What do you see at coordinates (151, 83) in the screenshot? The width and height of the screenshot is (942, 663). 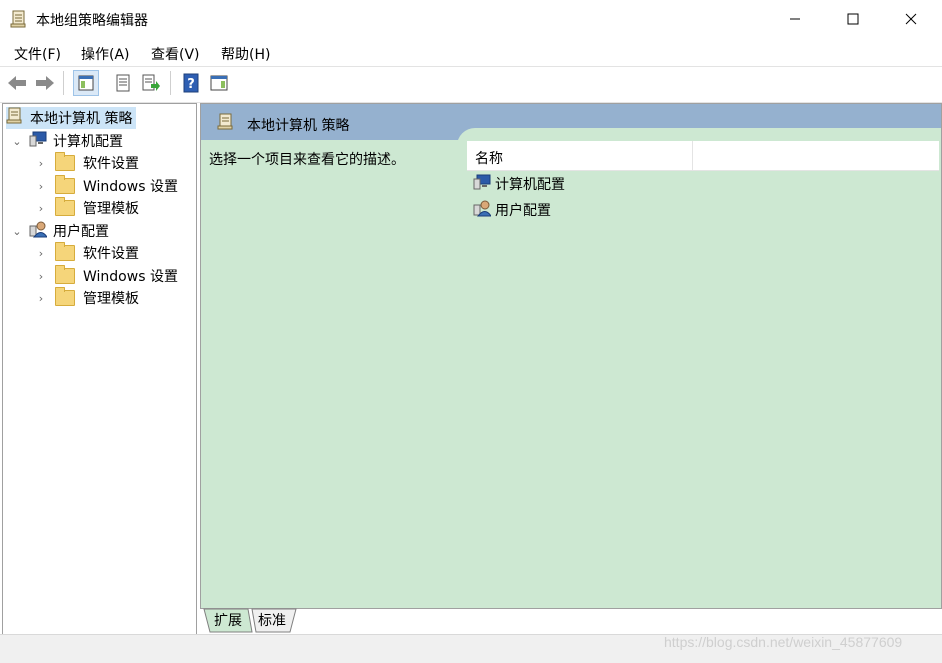 I see `export-list-icon` at bounding box center [151, 83].